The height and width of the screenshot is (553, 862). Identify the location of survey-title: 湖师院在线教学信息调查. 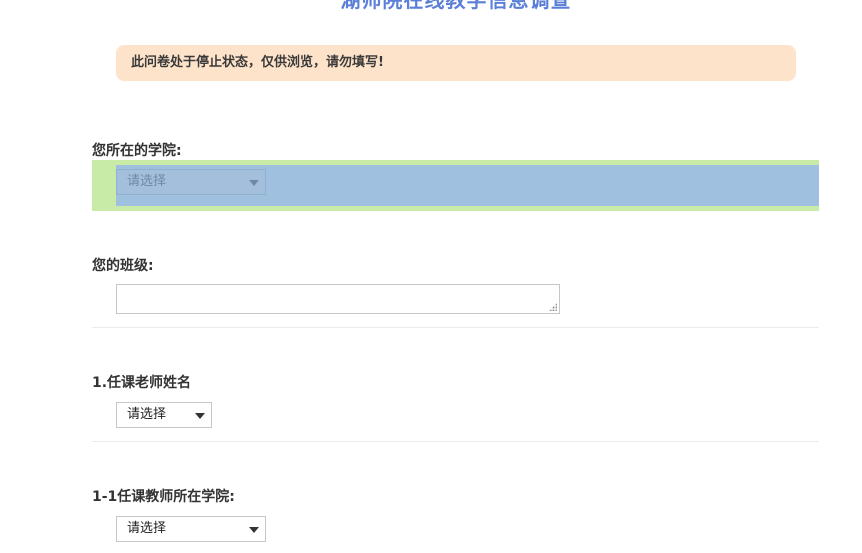
(456, 6).